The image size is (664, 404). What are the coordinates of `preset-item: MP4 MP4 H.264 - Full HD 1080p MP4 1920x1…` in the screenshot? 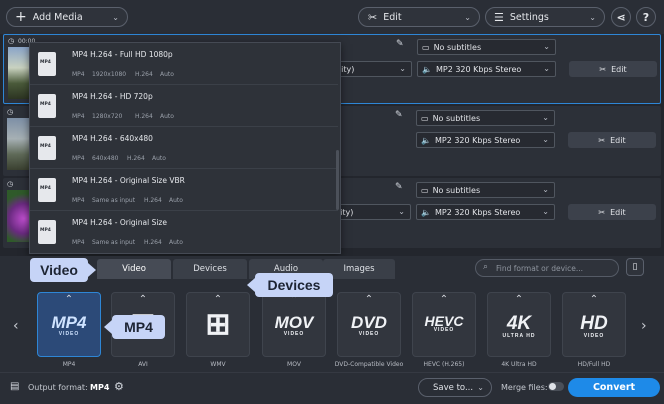 It's located at (184, 64).